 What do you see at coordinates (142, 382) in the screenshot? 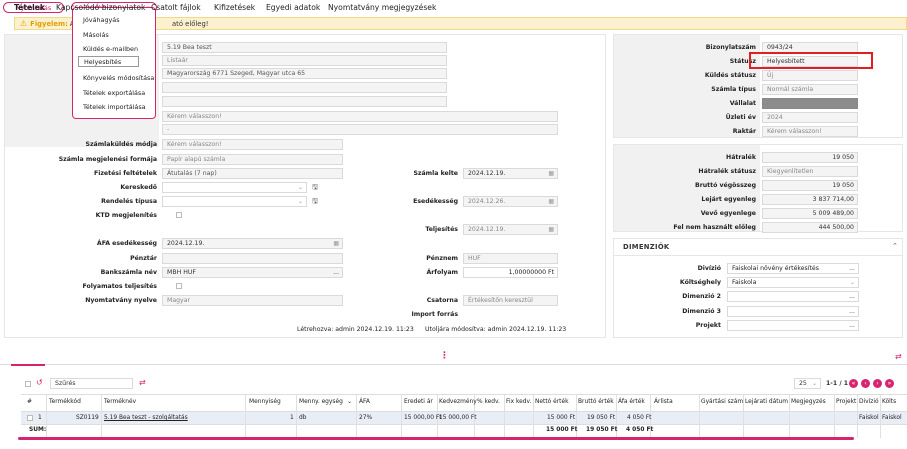
I see `column-swap-icon: ⇄` at bounding box center [142, 382].